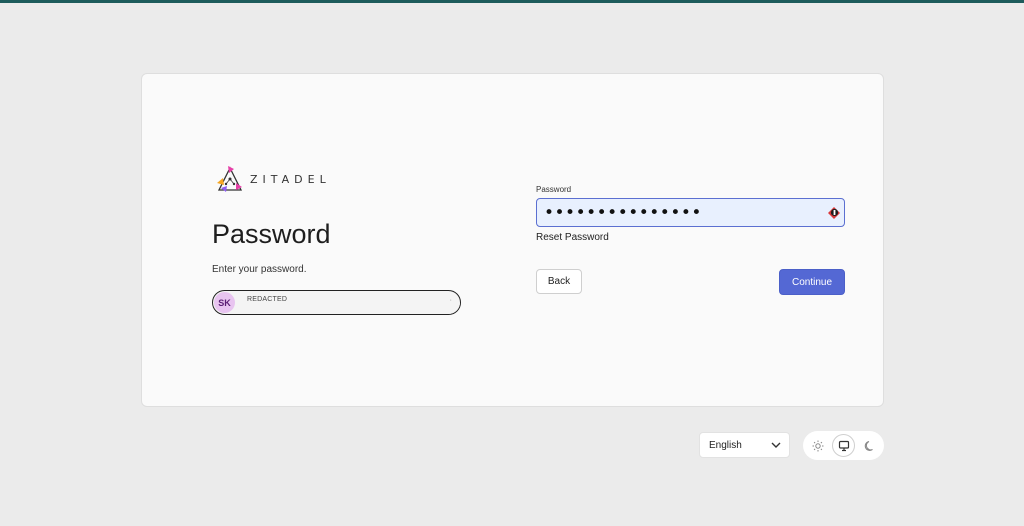 This screenshot has width=1024, height=526. I want to click on theme-system-button, so click(843, 445).